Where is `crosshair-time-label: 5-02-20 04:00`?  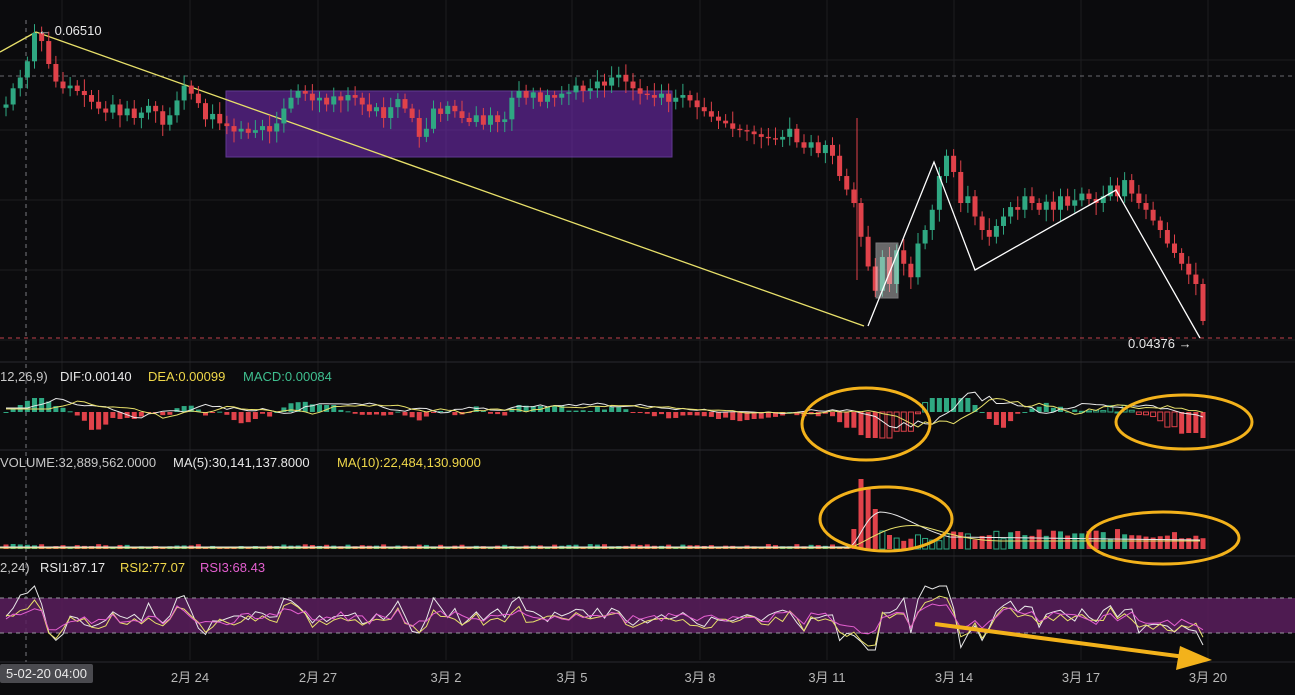 crosshair-time-label: 5-02-20 04:00 is located at coordinates (46, 673).